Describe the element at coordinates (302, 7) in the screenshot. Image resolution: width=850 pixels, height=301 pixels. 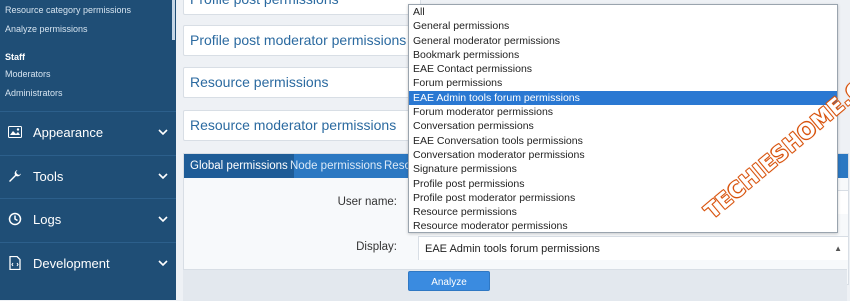
I see `profile-post-permissions-box: Profile post permissions` at that location.